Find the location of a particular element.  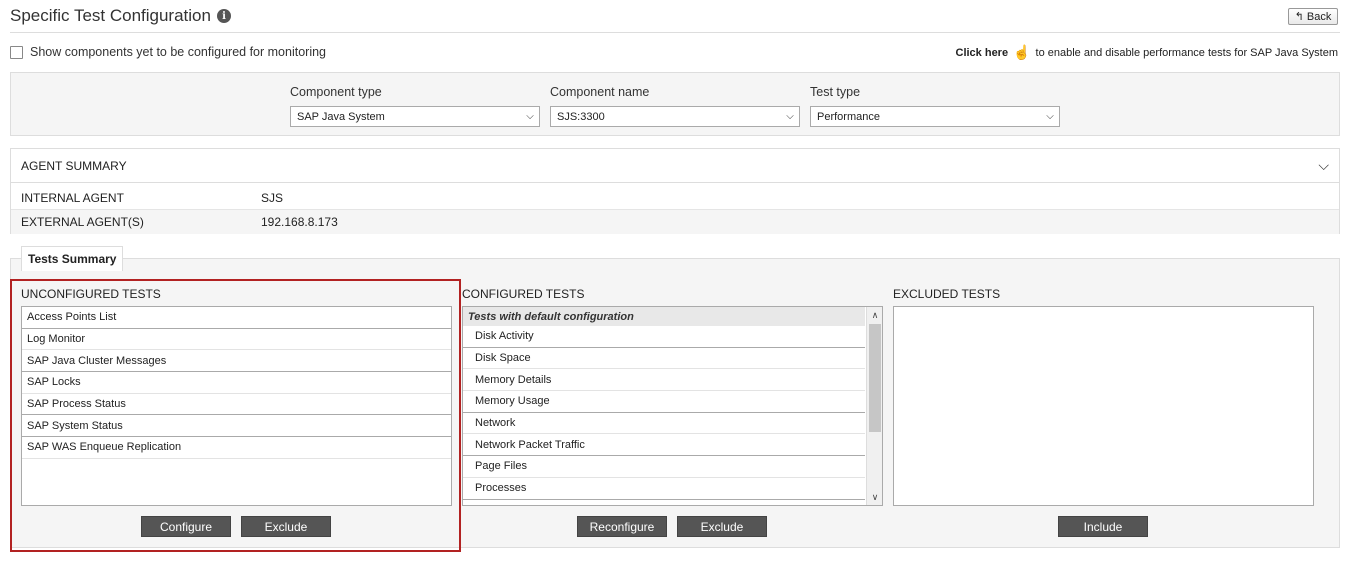

configured-group-header: Tests with default configuration is located at coordinates (664, 316).